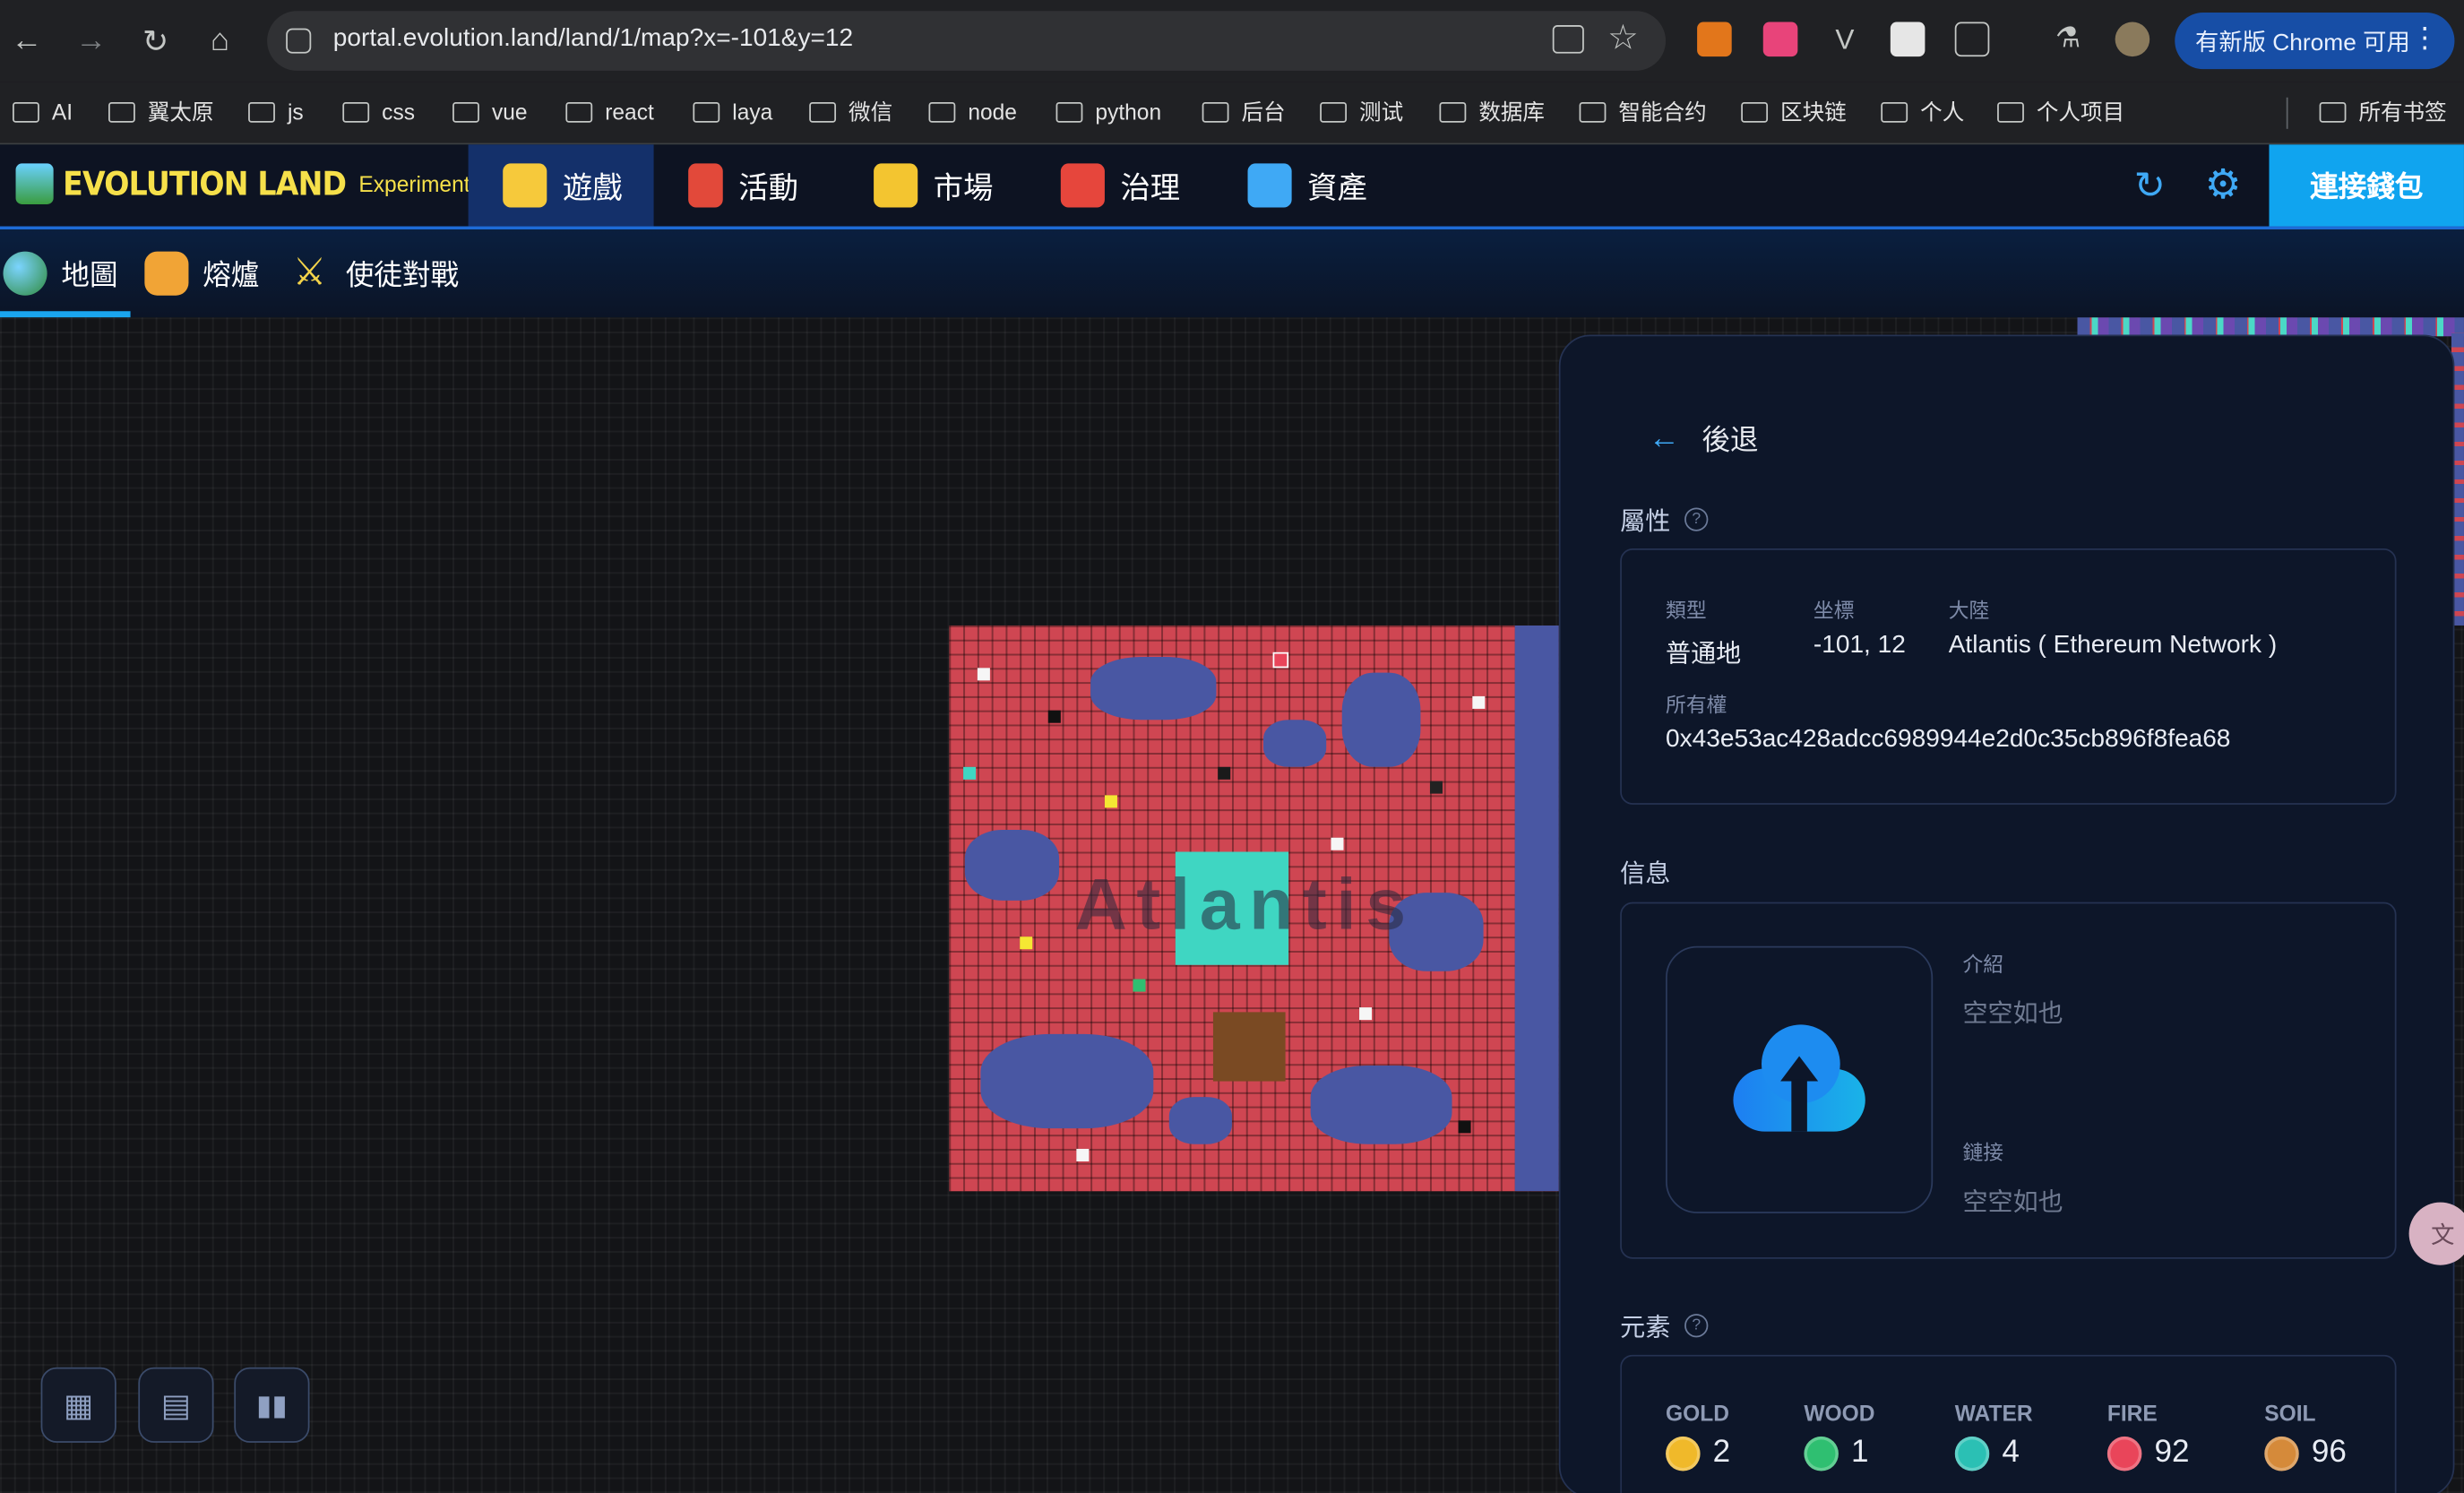  What do you see at coordinates (1794, 111) in the screenshot?
I see `bookmark-folder: 区块链` at bounding box center [1794, 111].